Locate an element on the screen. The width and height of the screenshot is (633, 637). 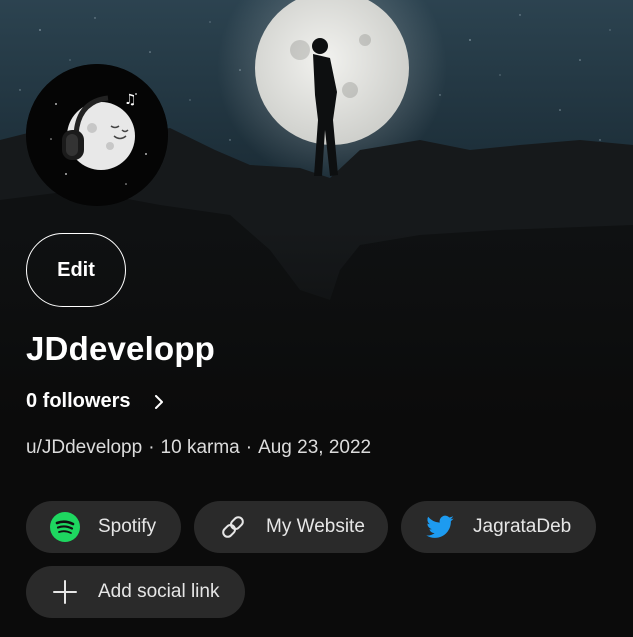
profile-cake-day: Aug 23, 2022 is located at coordinates (315, 447).